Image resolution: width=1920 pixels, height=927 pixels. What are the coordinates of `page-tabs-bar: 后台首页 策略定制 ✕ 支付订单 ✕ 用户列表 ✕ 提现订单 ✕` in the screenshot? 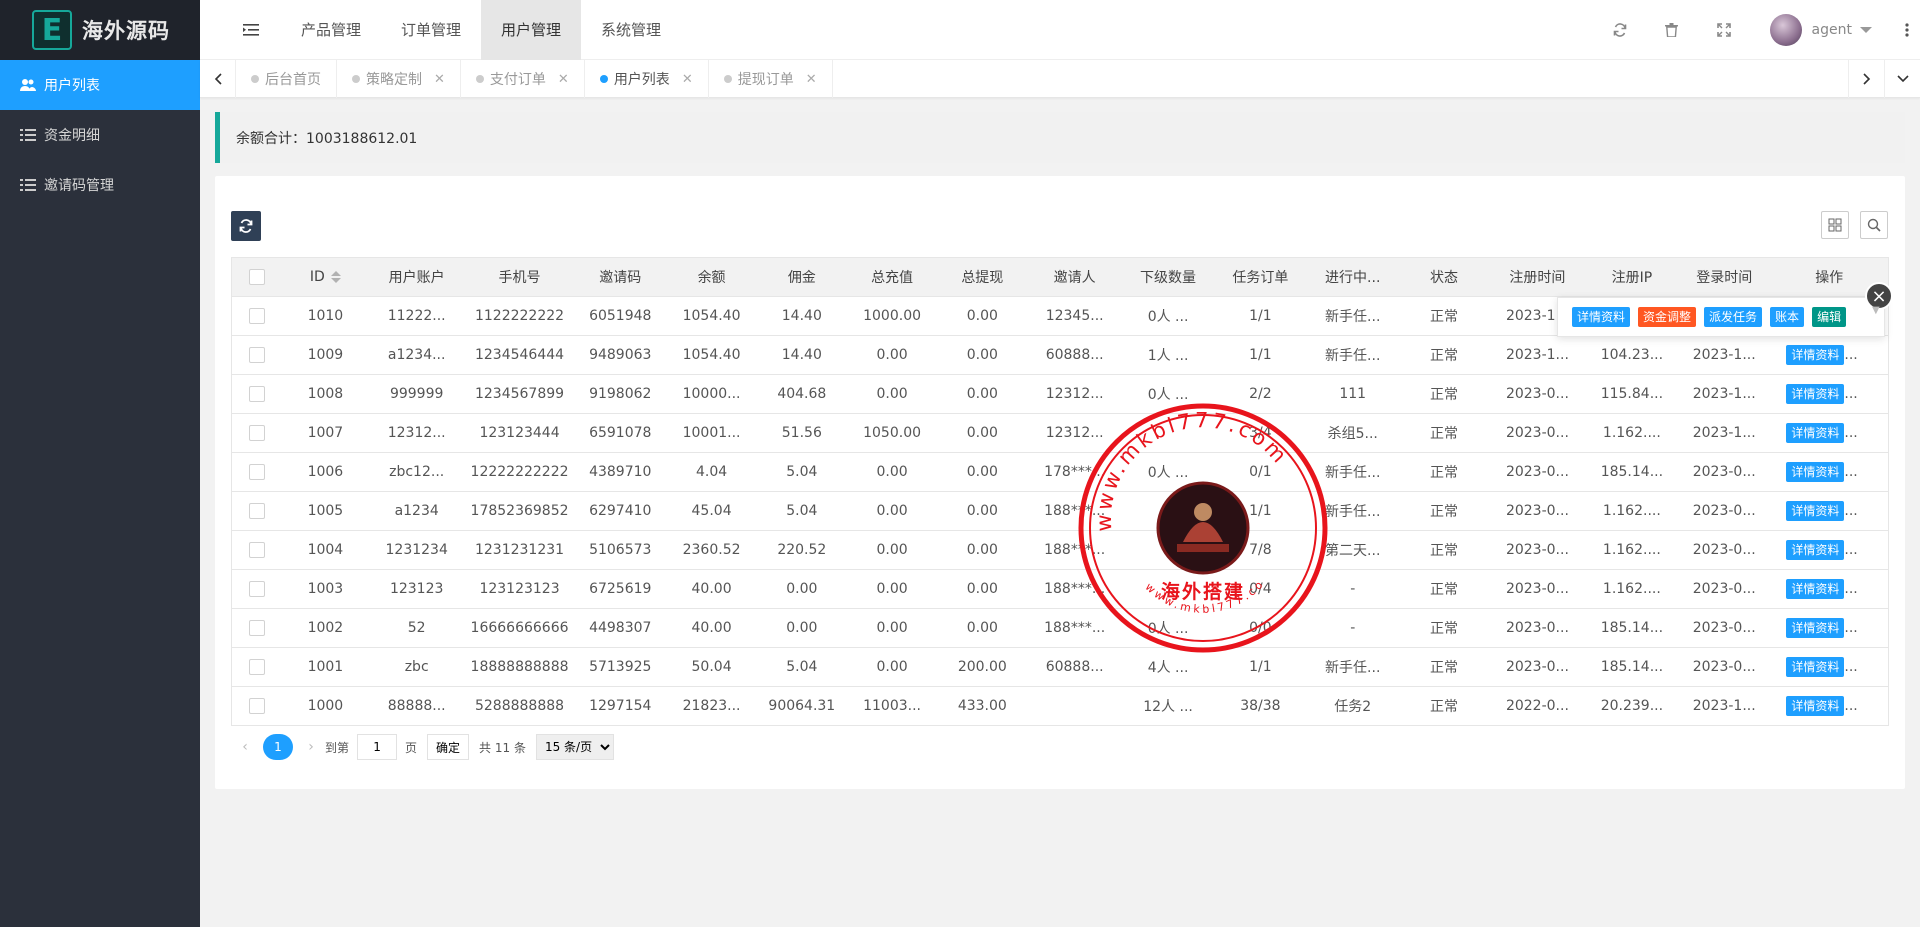 It's located at (1060, 79).